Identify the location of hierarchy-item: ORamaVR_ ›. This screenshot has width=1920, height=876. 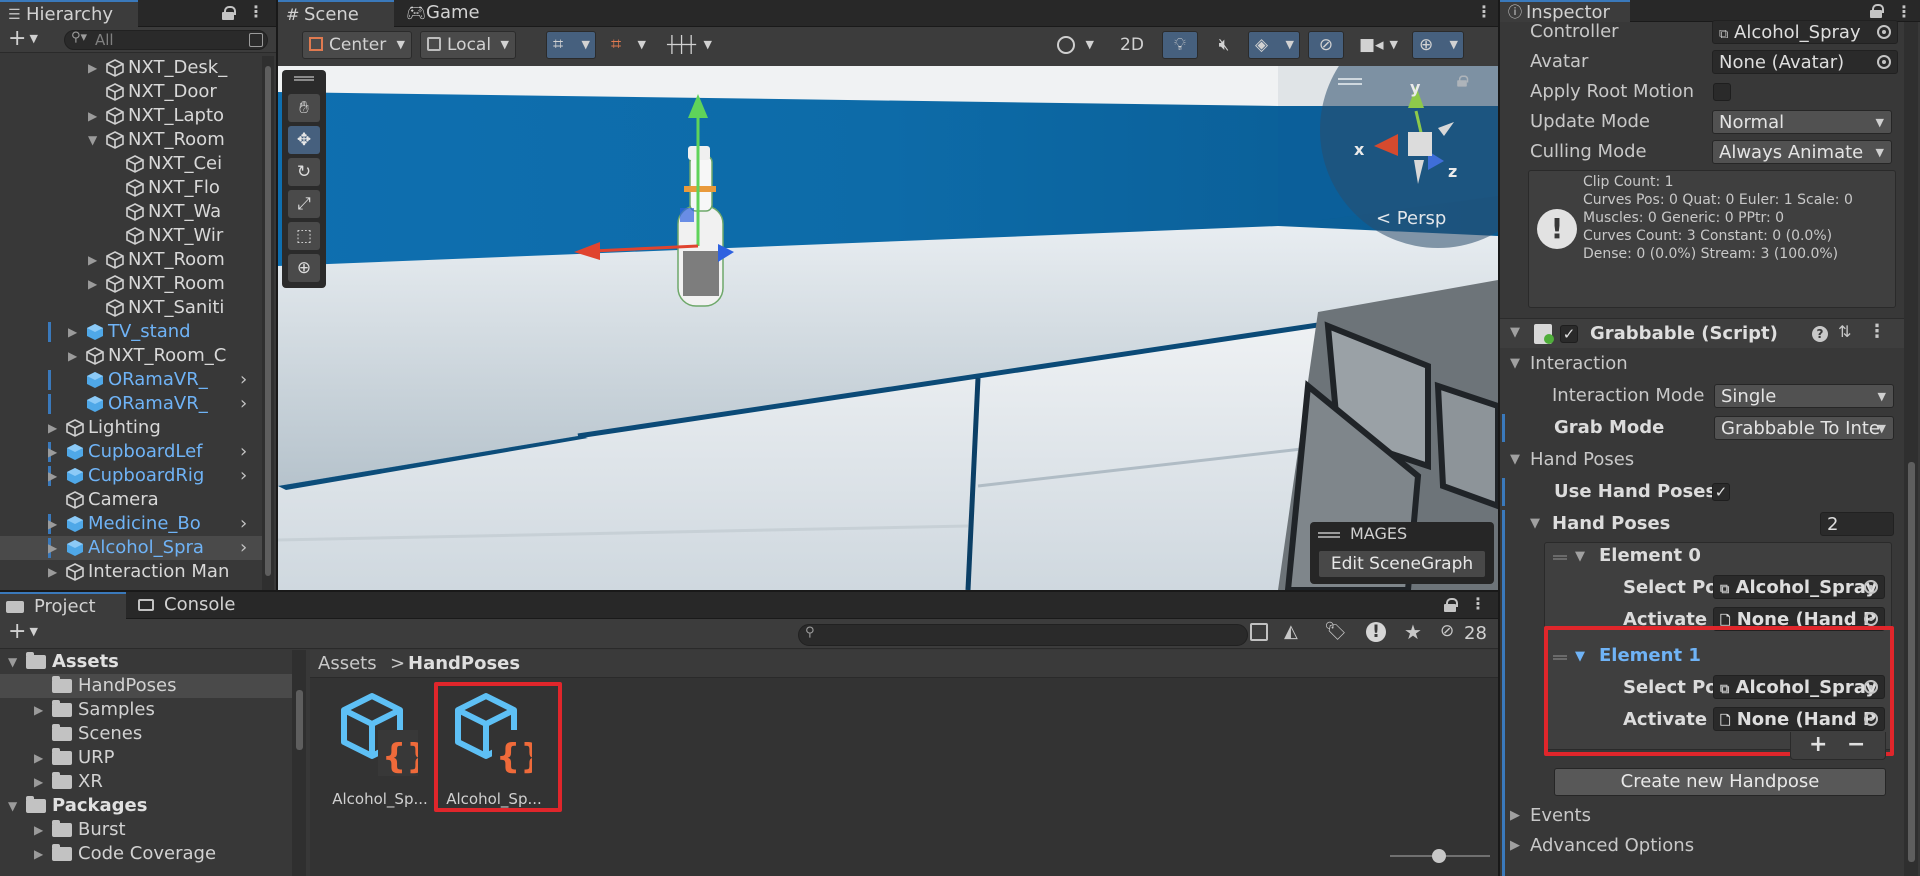
(131, 380).